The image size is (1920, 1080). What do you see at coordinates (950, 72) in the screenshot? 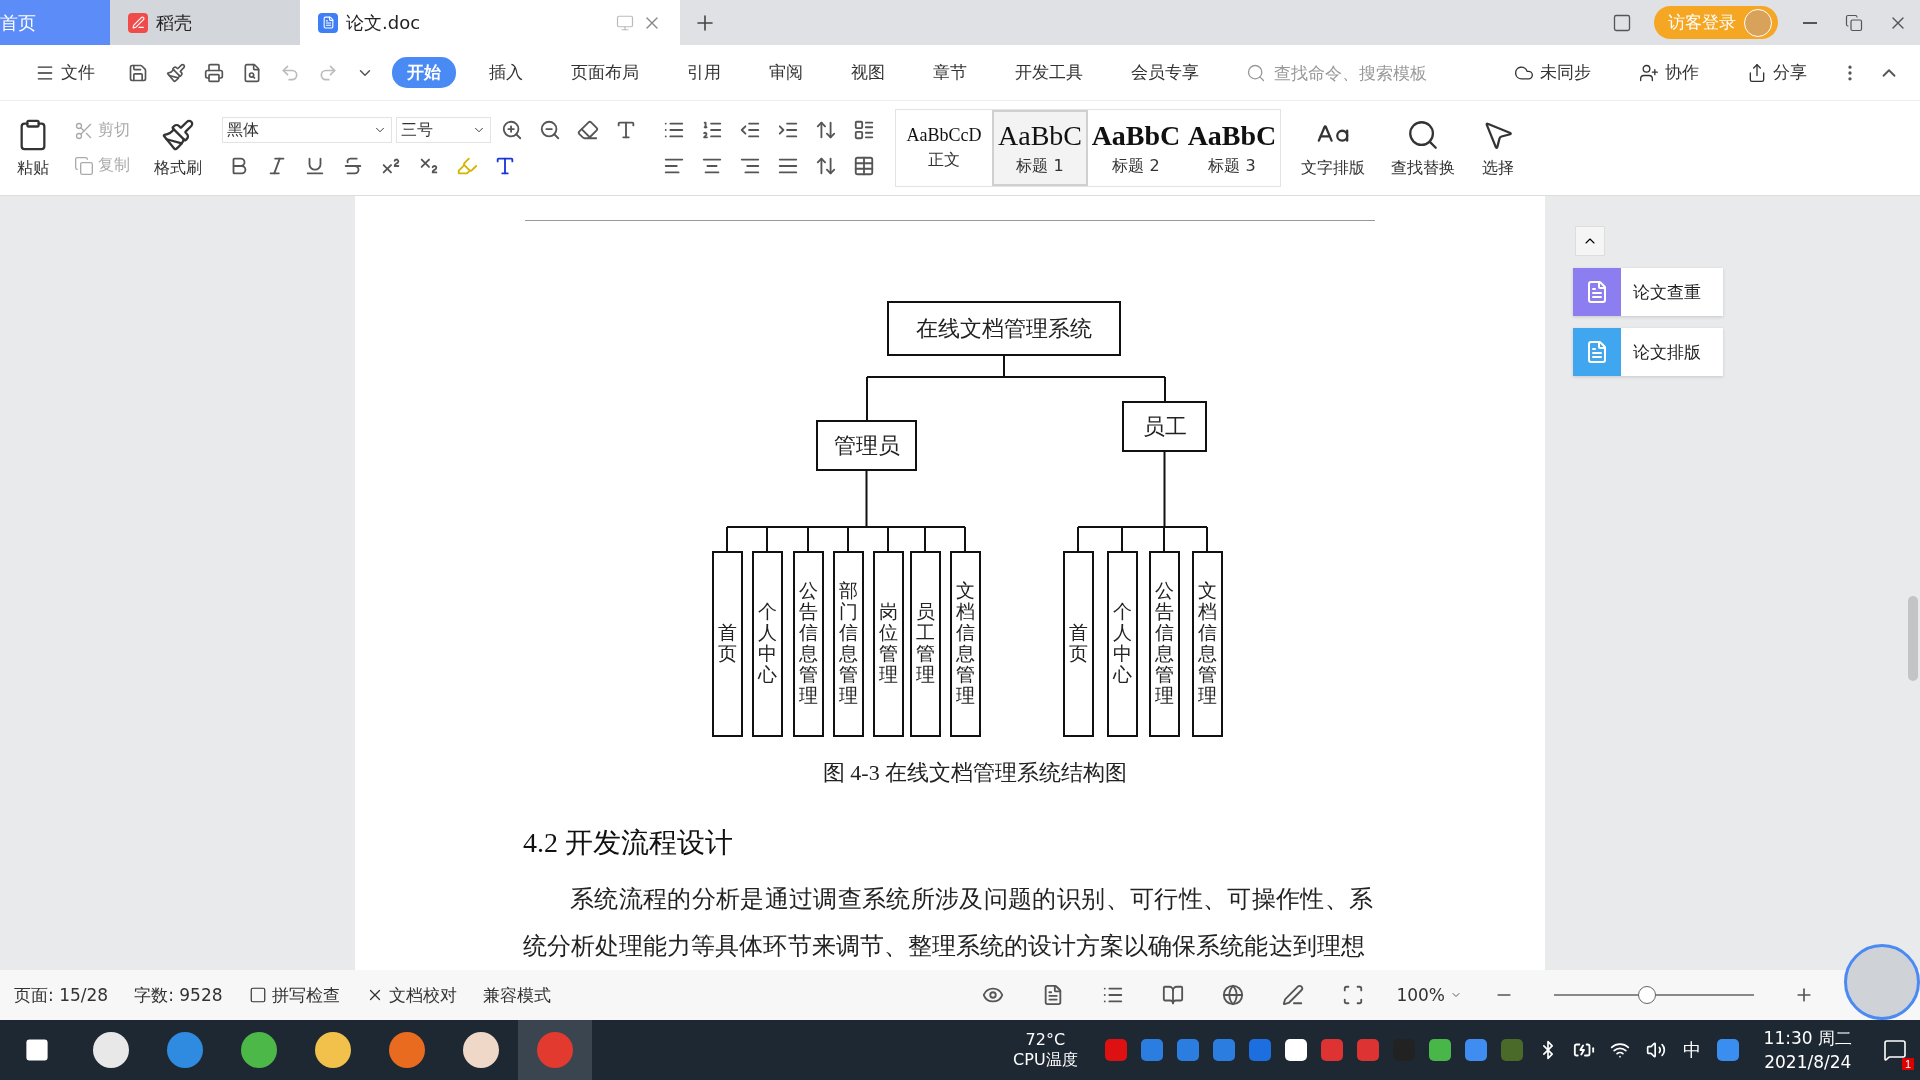
I see `ribbon-tab: 章节` at bounding box center [950, 72].